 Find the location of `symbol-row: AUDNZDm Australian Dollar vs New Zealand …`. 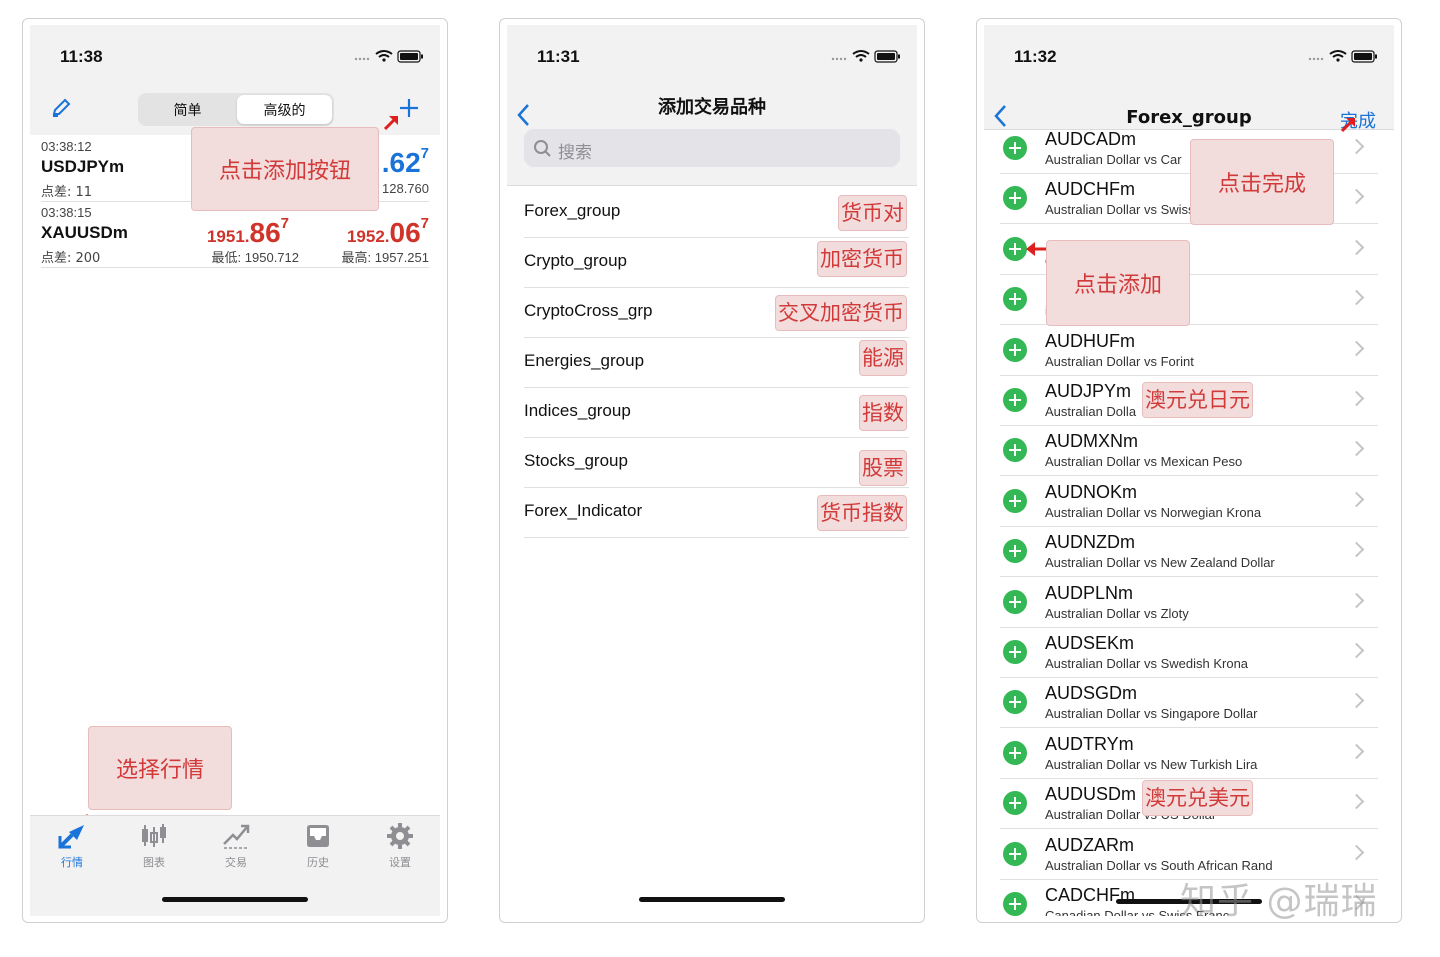

symbol-row: AUDNZDm Australian Dollar vs New Zealand … is located at coordinates (1189, 552).